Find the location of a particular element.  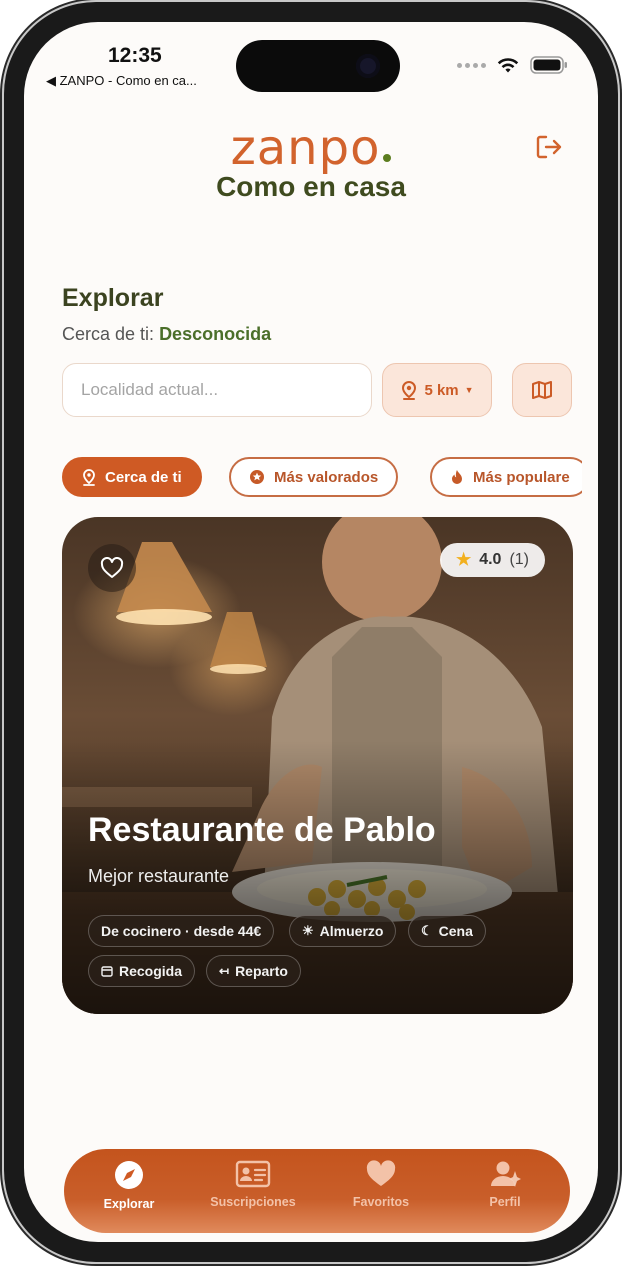

wifi-icon is located at coordinates (508, 65).